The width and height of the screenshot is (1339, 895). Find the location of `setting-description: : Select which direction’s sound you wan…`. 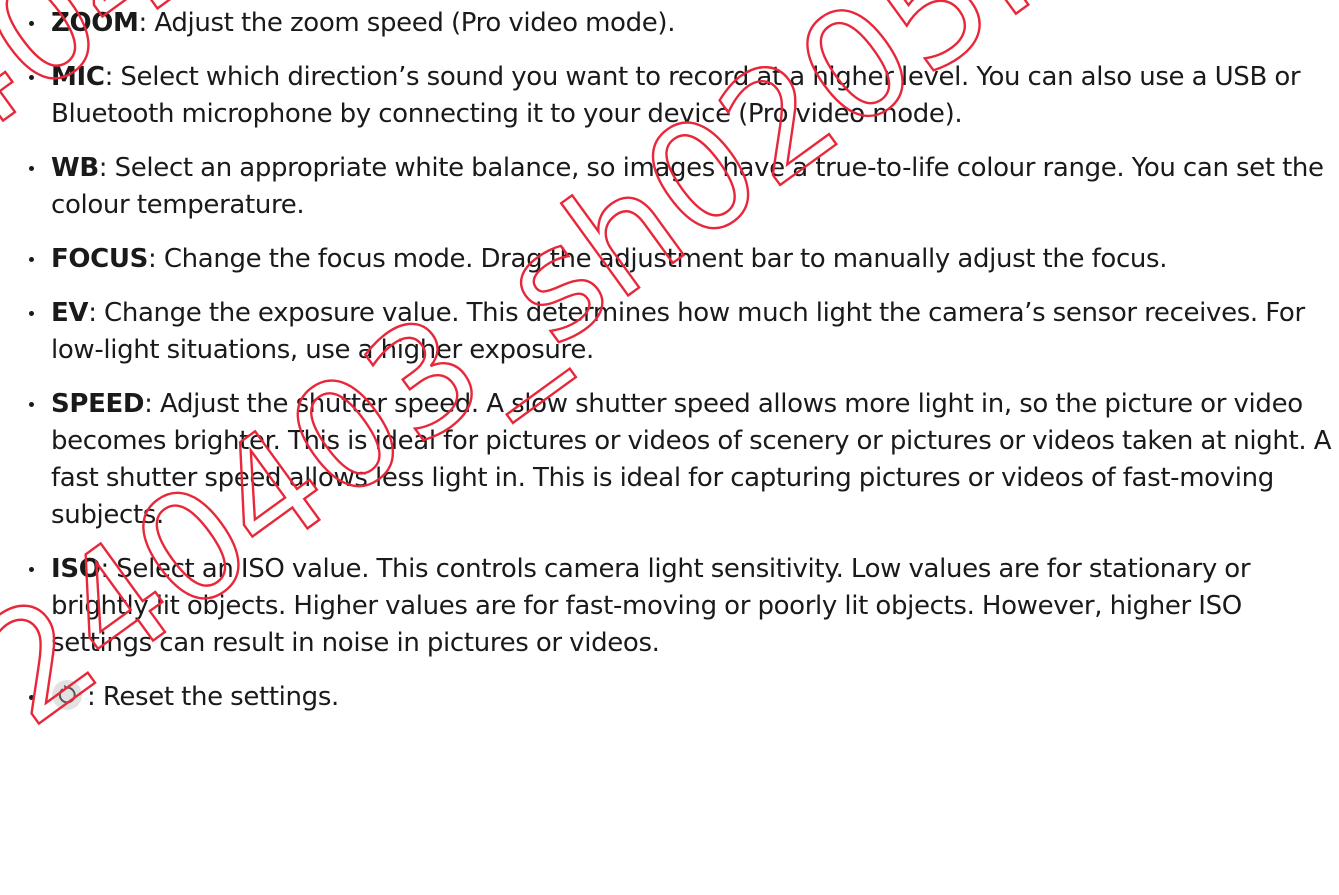

setting-description: : Select which direction’s sound you wan… is located at coordinates (676, 95).